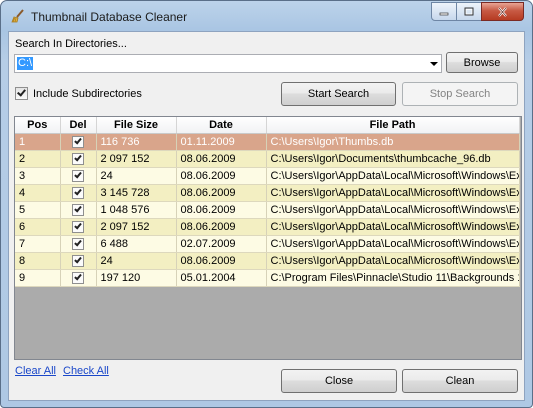 The width and height of the screenshot is (533, 408). Describe the element at coordinates (38, 227) in the screenshot. I see `cell-pos: 6` at that location.